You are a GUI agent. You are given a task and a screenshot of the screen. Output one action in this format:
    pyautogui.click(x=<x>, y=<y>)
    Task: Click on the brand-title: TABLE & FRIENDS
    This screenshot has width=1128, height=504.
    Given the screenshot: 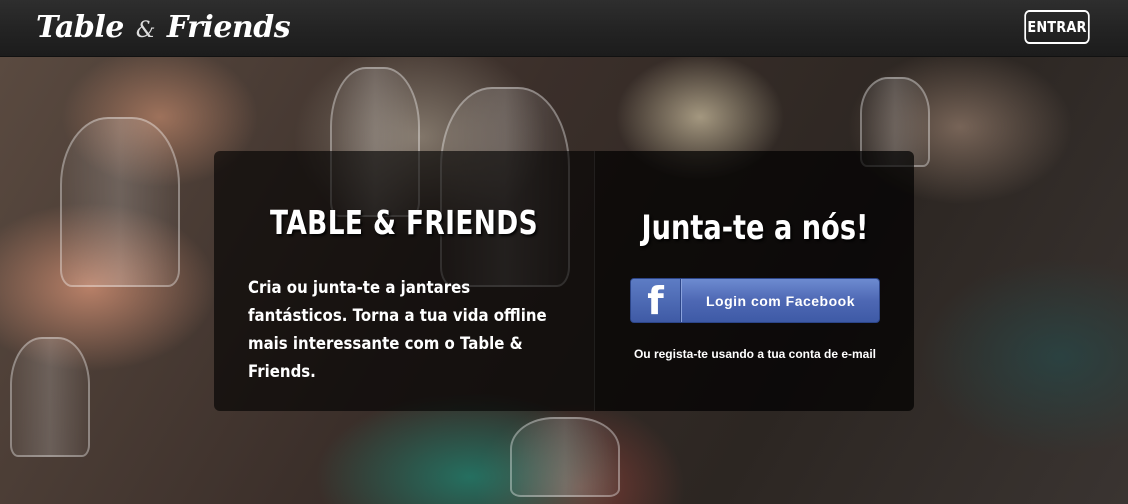 What is the action you would take?
    pyautogui.click(x=404, y=222)
    